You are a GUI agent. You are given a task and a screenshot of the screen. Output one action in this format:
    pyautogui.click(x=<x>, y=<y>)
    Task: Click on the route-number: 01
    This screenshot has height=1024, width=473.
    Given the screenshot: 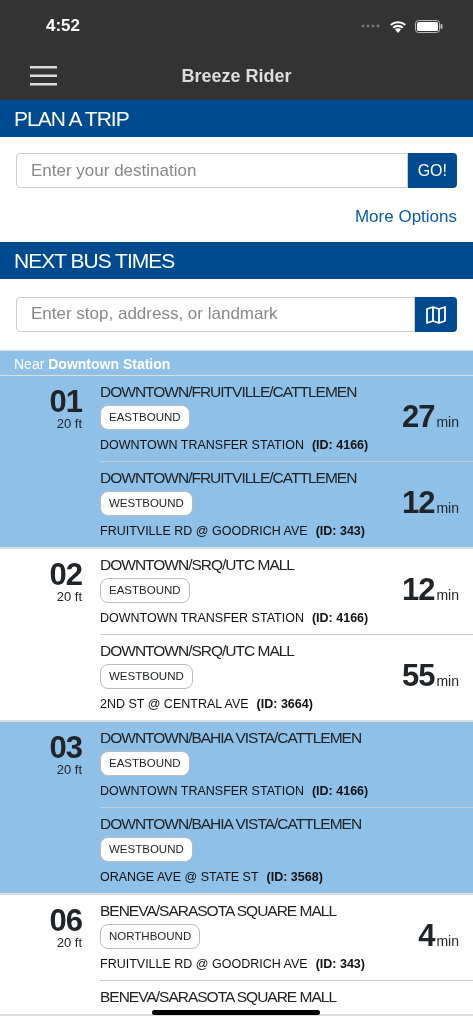 What is the action you would take?
    pyautogui.click(x=65, y=401)
    